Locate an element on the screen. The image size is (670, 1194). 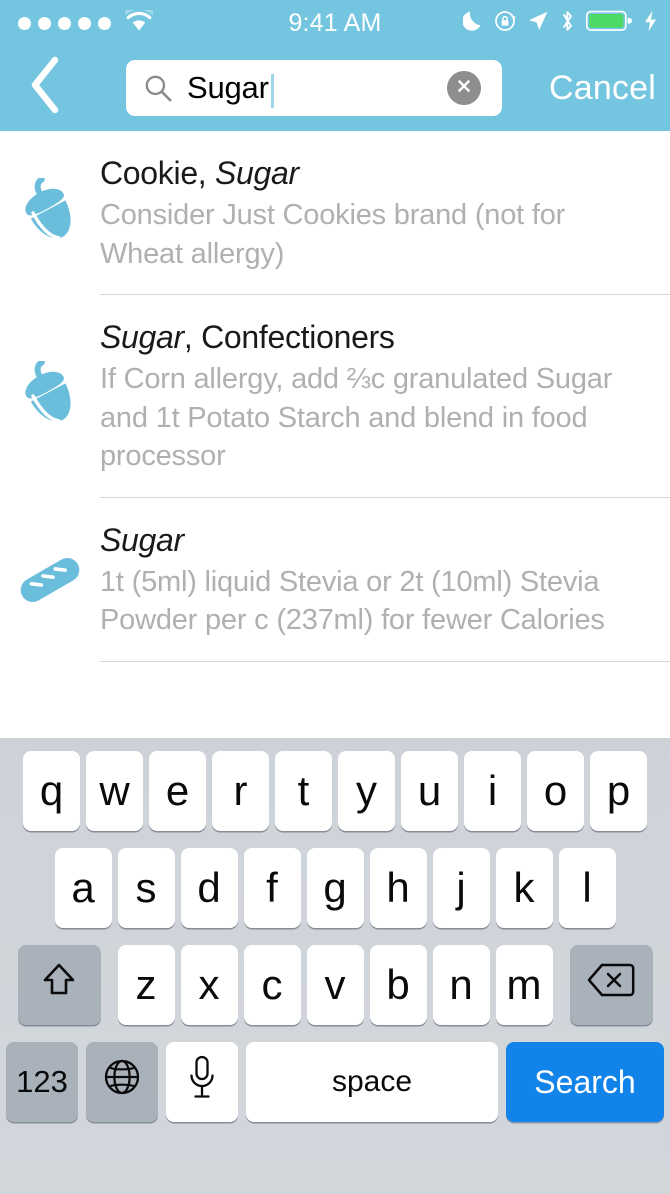
location-arrow-icon is located at coordinates (538, 23).